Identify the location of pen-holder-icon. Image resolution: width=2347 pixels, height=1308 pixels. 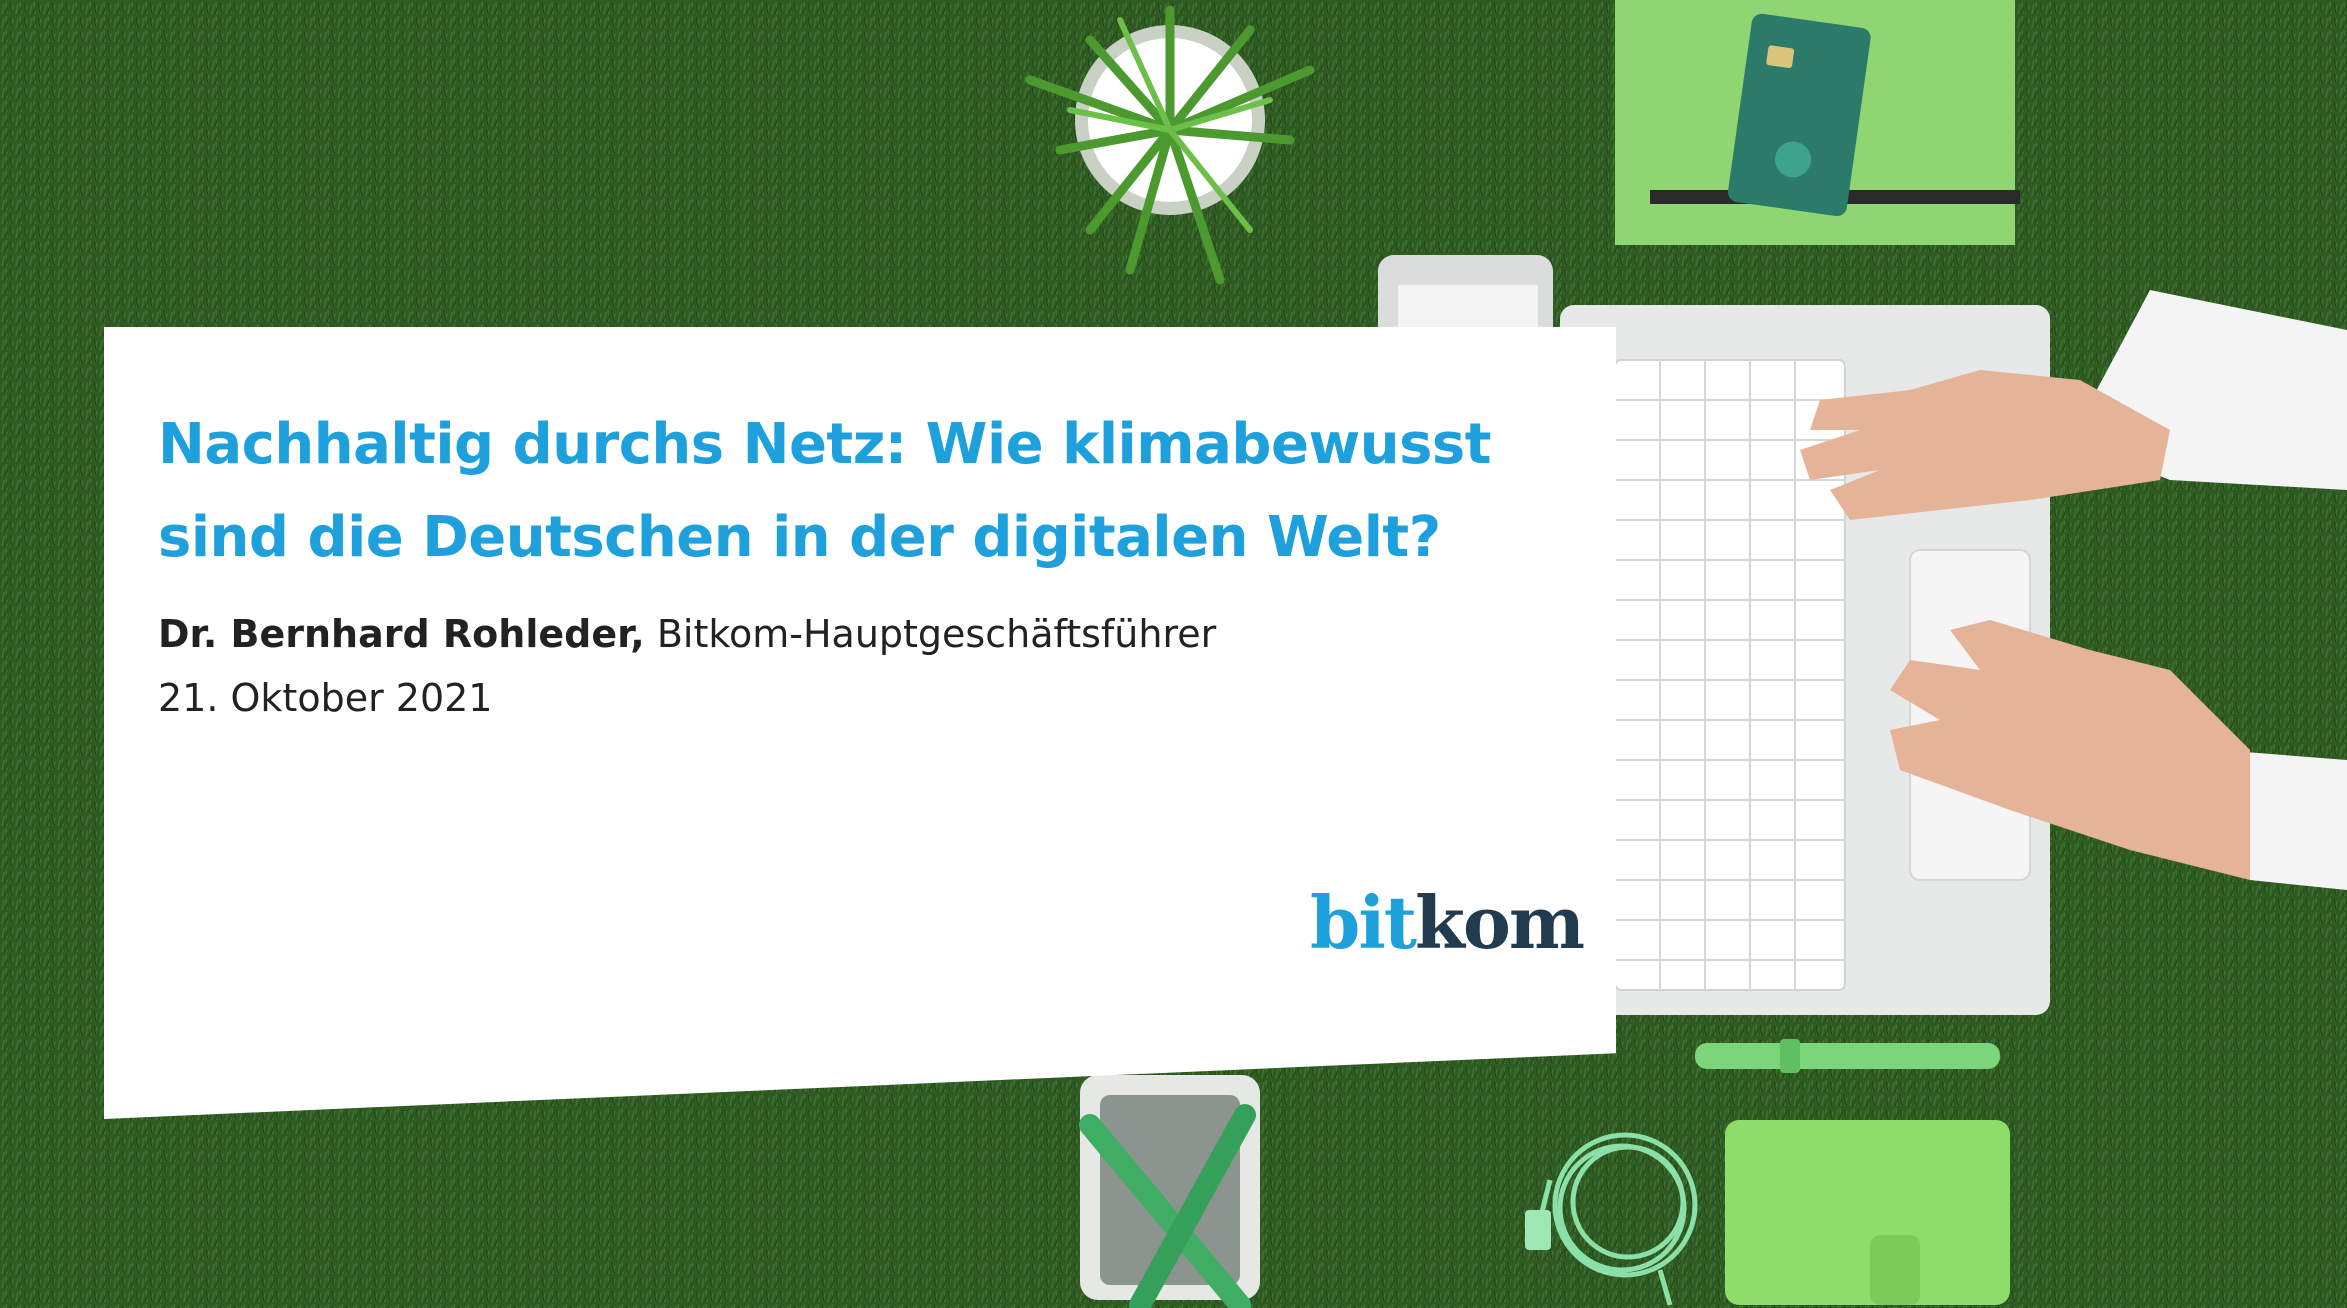
(1169, 1191).